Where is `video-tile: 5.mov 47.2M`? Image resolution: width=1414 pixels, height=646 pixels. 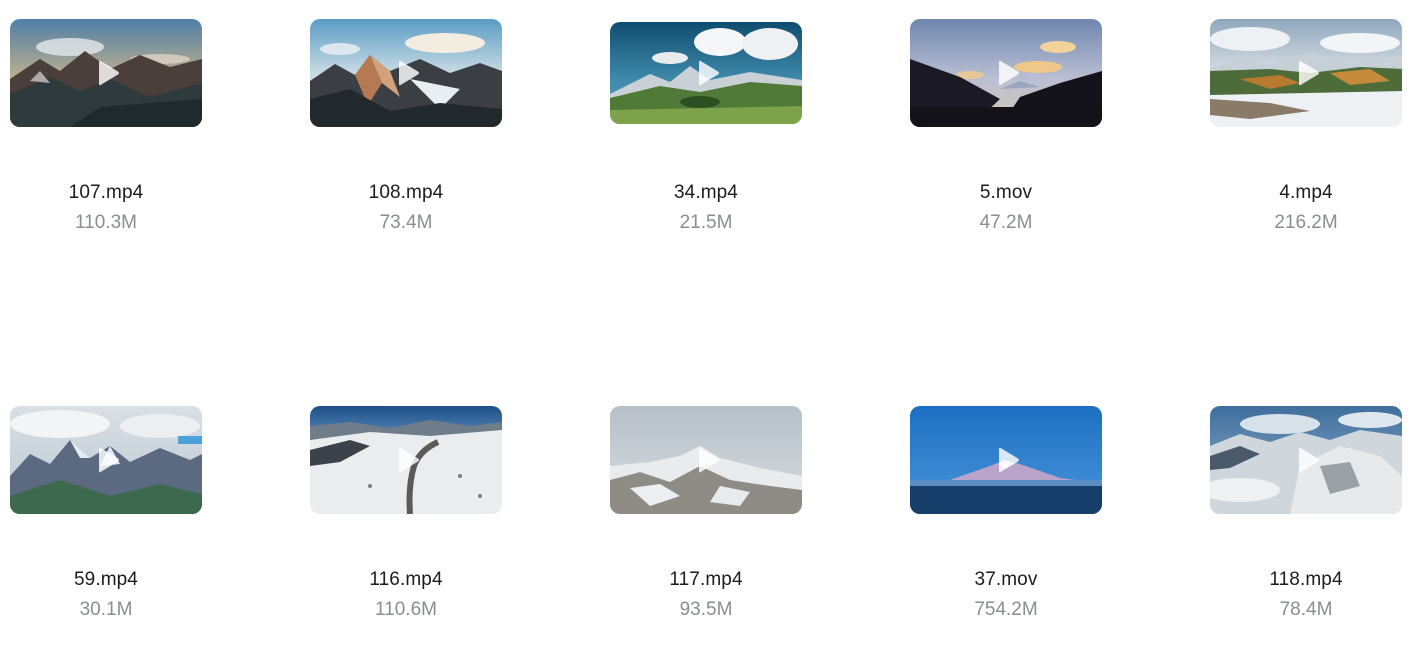 video-tile: 5.mov 47.2M is located at coordinates (1006, 139).